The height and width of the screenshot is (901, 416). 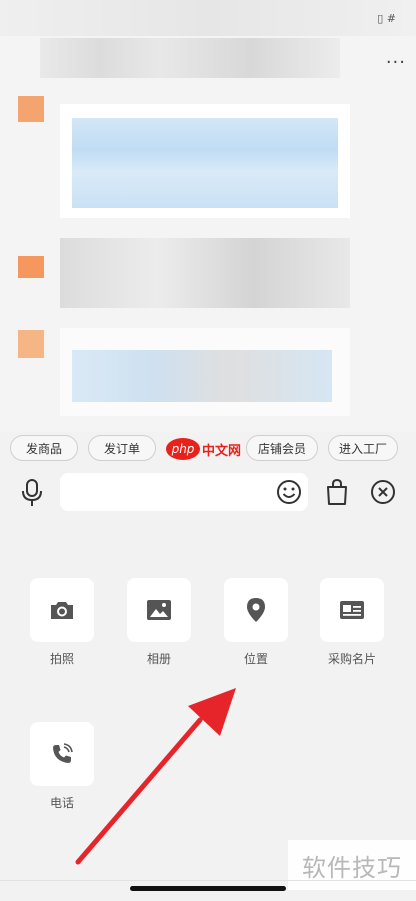 I want to click on emoji-icon, so click(x=289, y=492).